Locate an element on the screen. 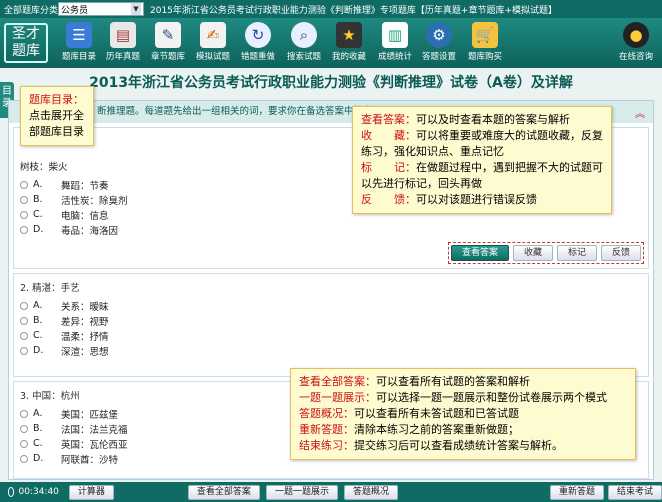  toolbar-label: 答题设置 is located at coordinates (438, 57).